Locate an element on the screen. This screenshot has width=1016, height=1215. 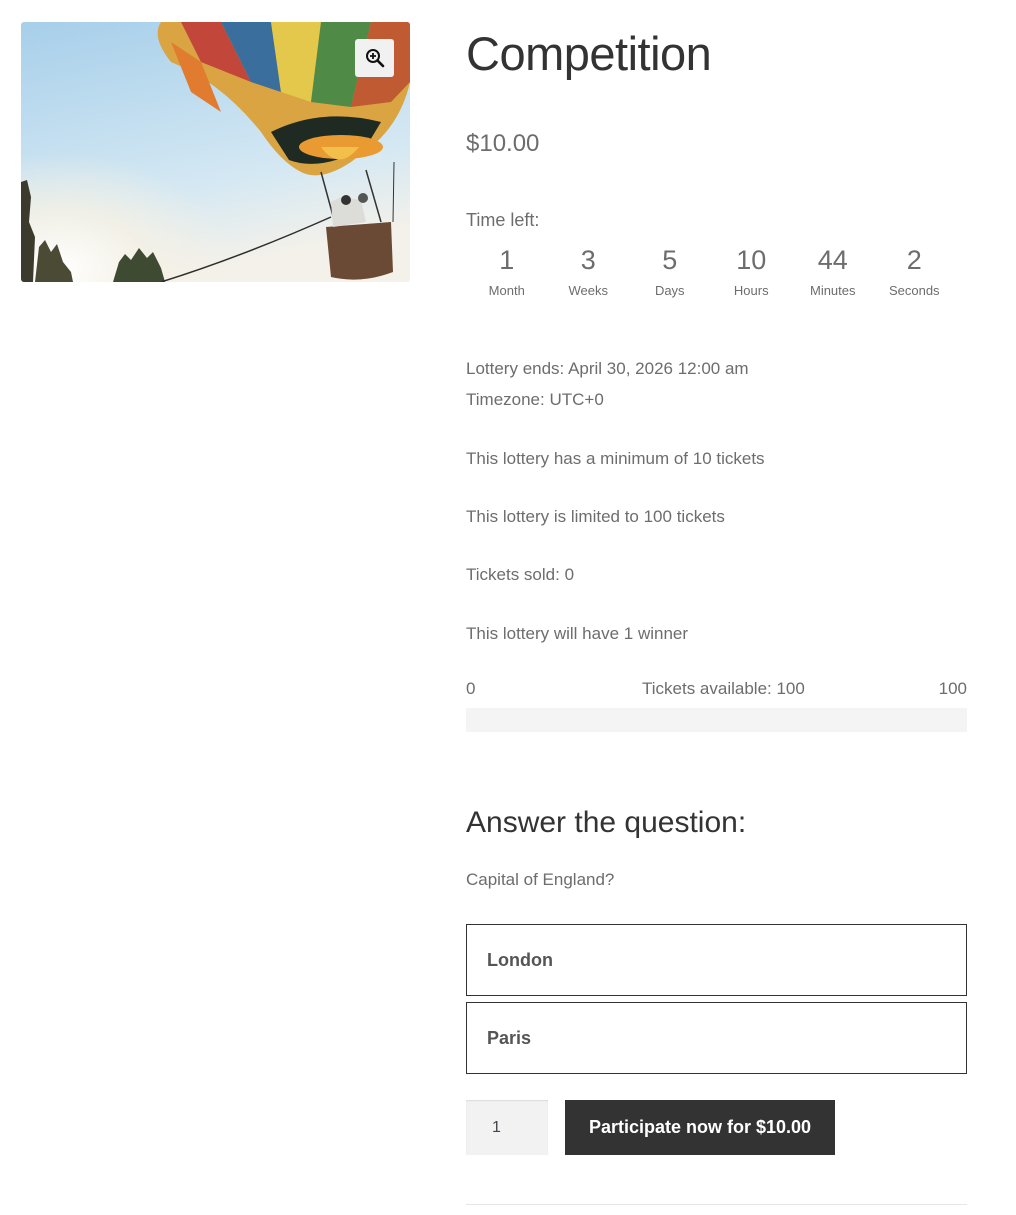
countdown-value: 2 is located at coordinates (914, 260).